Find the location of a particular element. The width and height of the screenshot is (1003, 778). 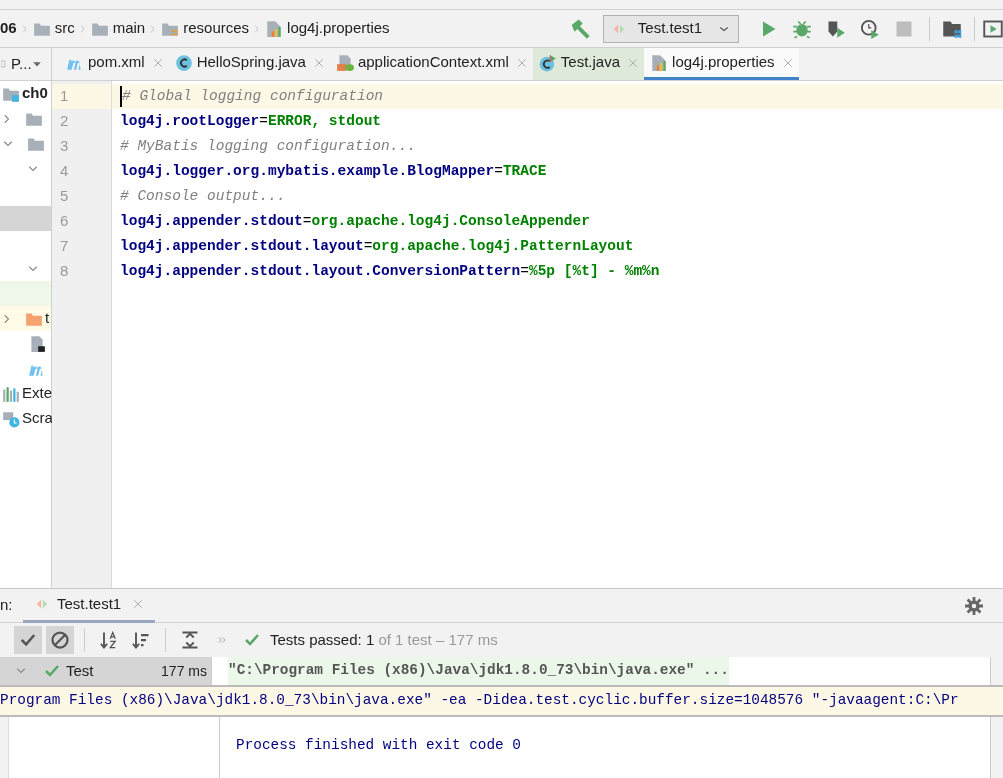

editor-tab: HelloSpring.java is located at coordinates (249, 64).